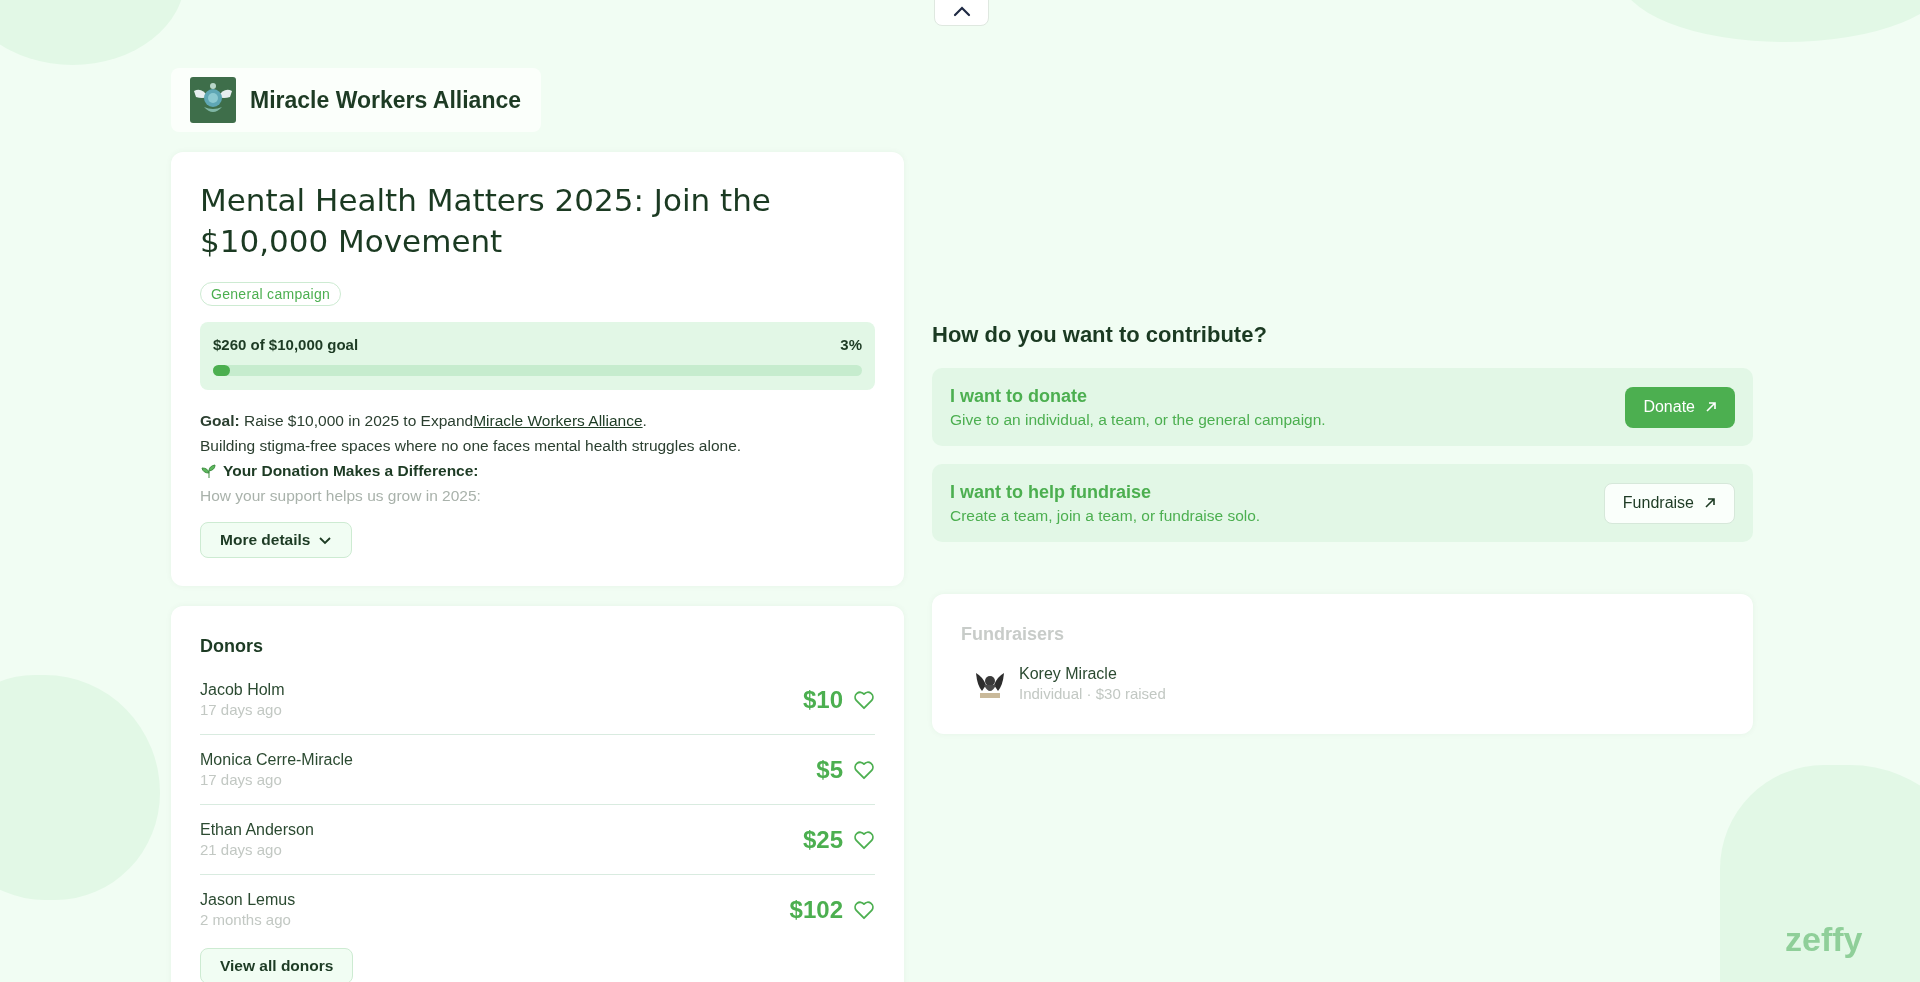  Describe the element at coordinates (241, 849) in the screenshot. I see `donation-time: 21 days ago` at that location.